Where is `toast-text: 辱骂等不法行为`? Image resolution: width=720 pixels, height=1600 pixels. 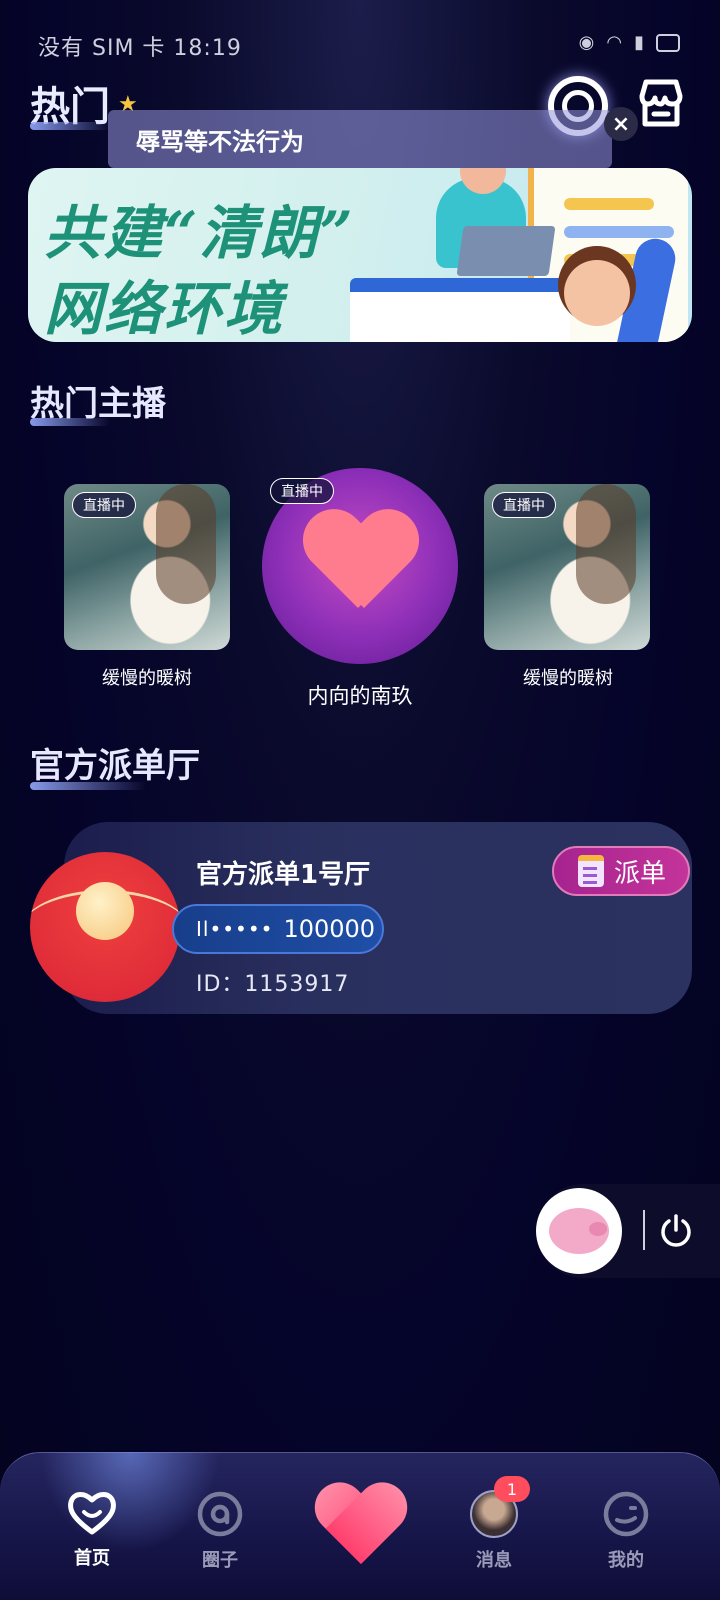
toast-text: 辱骂等不法行为 is located at coordinates (220, 141).